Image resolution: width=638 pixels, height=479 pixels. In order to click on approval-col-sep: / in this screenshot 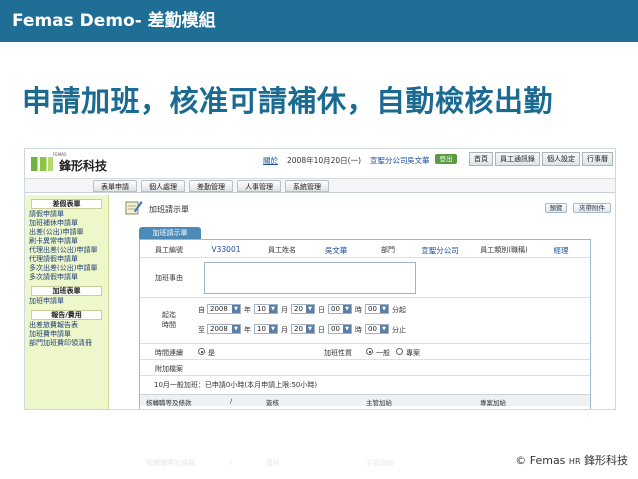, I will do `click(231, 401)`.